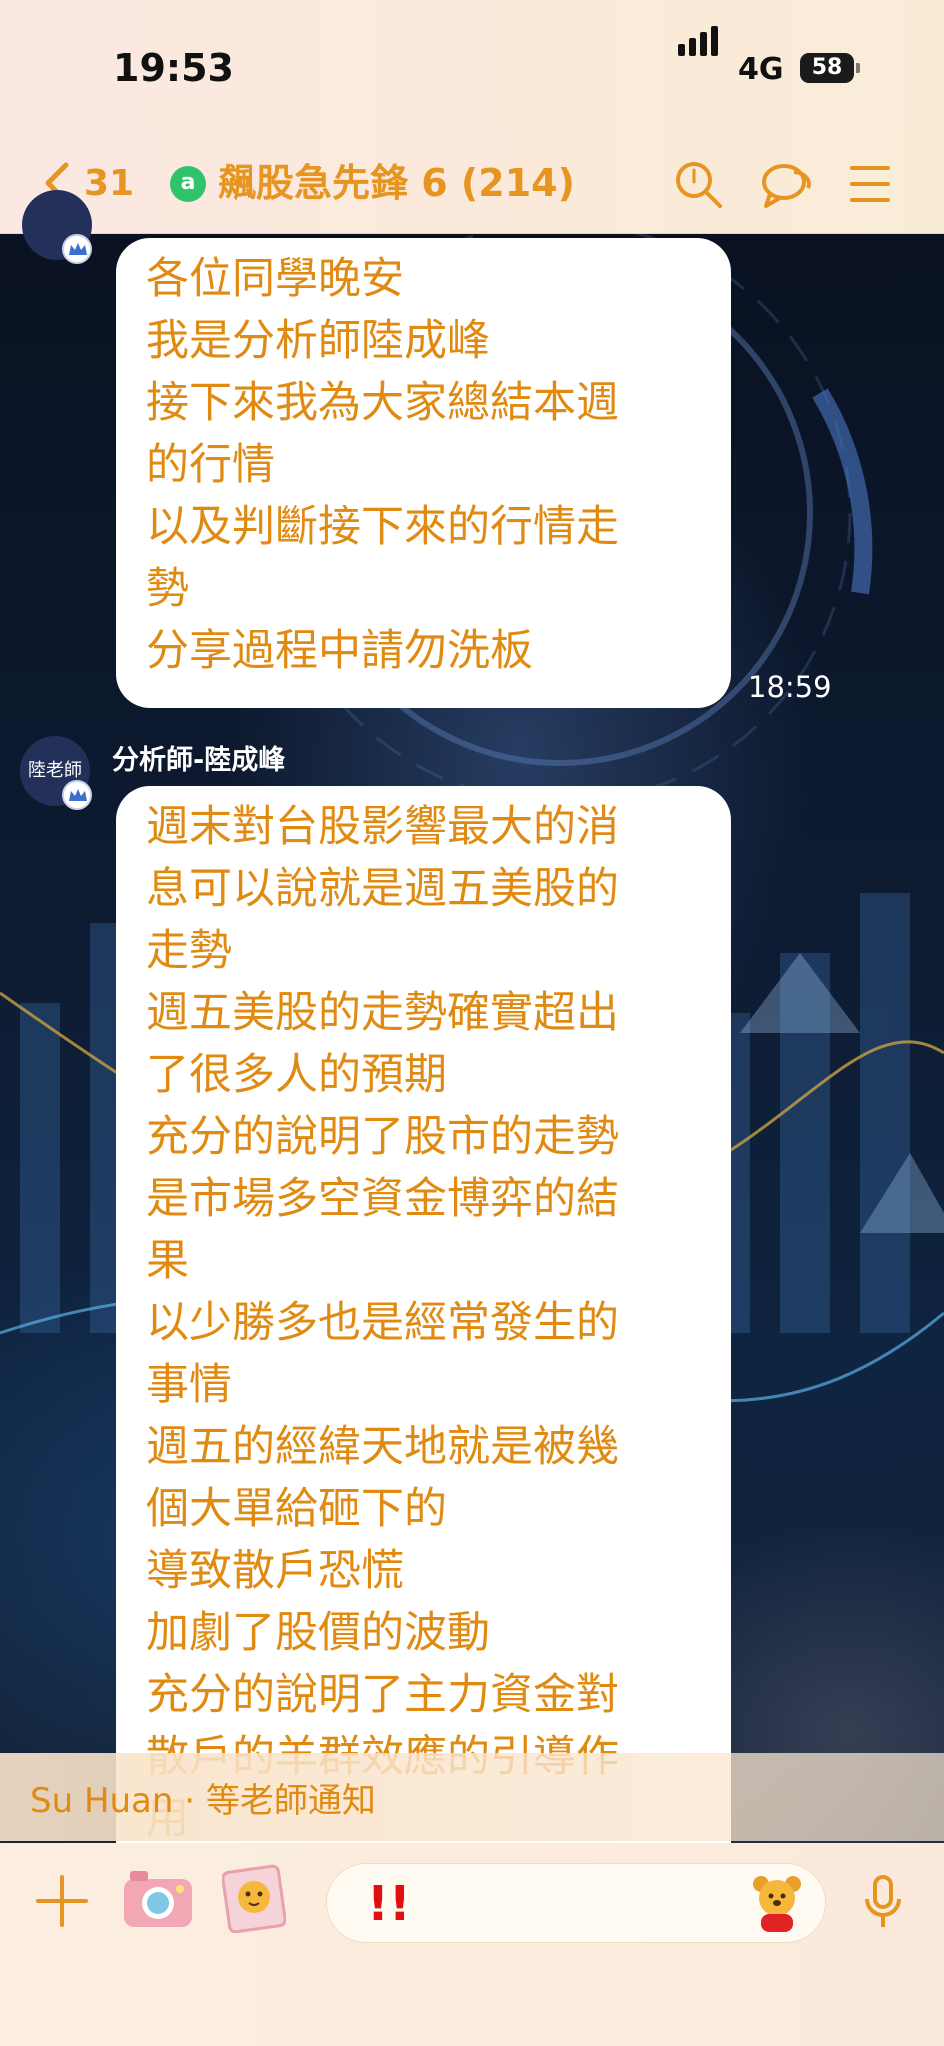 Image resolution: width=944 pixels, height=2046 pixels. What do you see at coordinates (872, 184) in the screenshot?
I see `menu-icon` at bounding box center [872, 184].